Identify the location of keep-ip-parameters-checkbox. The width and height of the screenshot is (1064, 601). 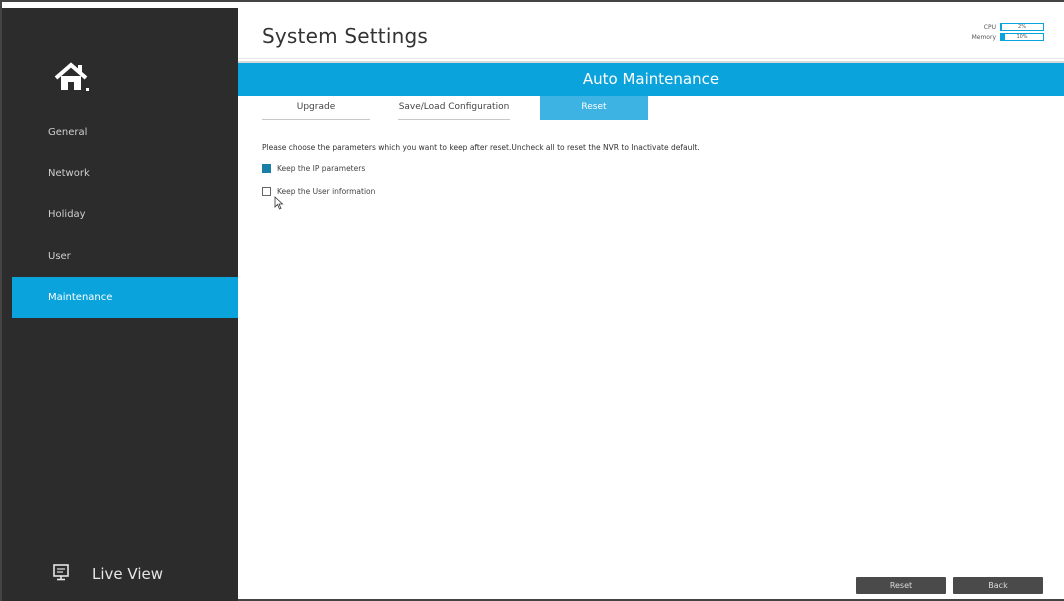
(266, 168).